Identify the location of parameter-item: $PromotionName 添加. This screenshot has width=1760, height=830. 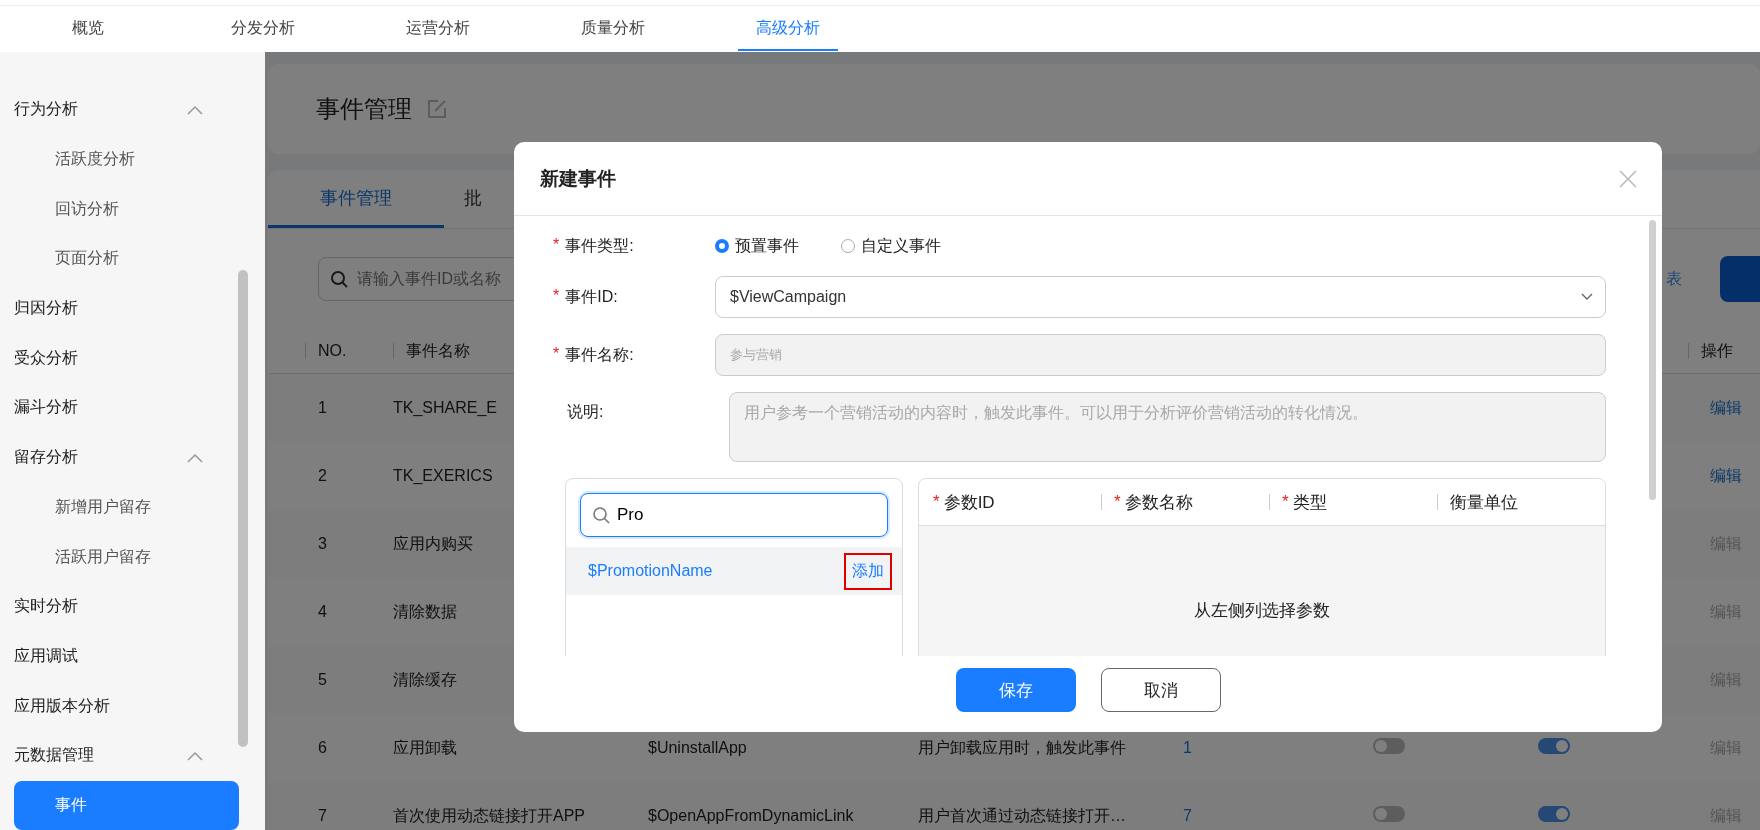
(734, 571).